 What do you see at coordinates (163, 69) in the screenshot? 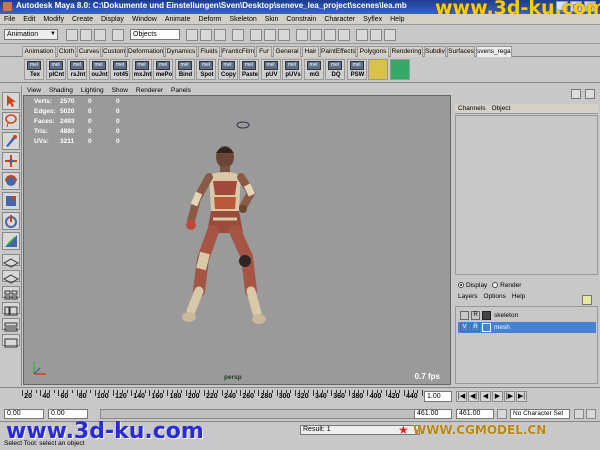
I see `shelf-button-mepo: mel mePo` at bounding box center [163, 69].